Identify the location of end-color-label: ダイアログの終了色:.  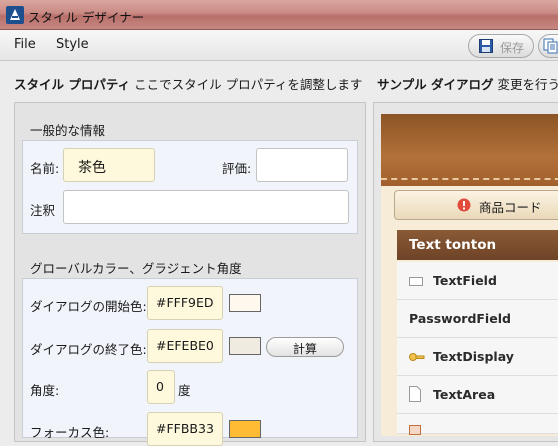
(88, 349).